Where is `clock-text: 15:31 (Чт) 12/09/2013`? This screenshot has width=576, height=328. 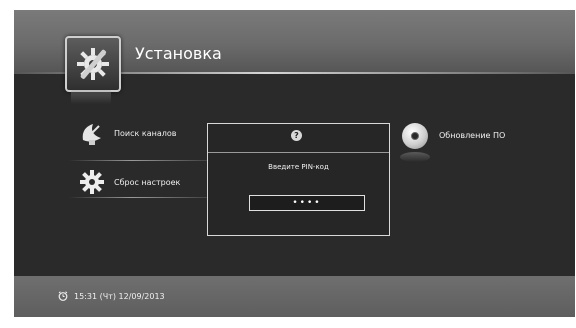 clock-text: 15:31 (Чт) 12/09/2013 is located at coordinates (119, 296).